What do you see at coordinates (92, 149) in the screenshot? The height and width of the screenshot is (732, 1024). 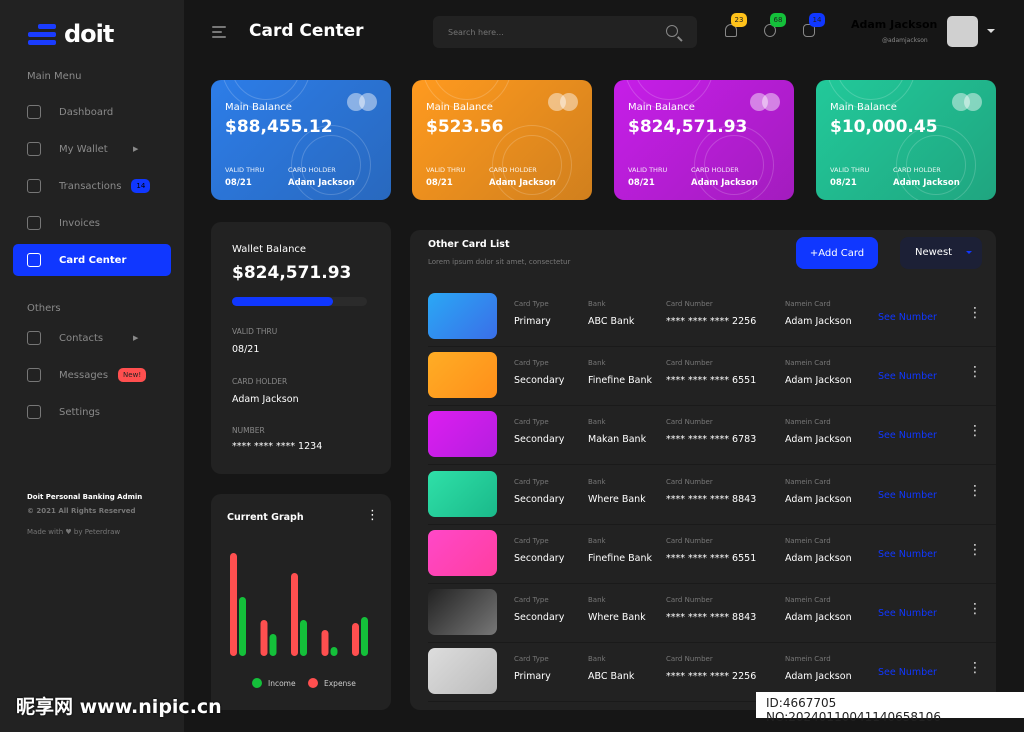 I see `sidebar-item-my-wallet: My Wallet ▶` at bounding box center [92, 149].